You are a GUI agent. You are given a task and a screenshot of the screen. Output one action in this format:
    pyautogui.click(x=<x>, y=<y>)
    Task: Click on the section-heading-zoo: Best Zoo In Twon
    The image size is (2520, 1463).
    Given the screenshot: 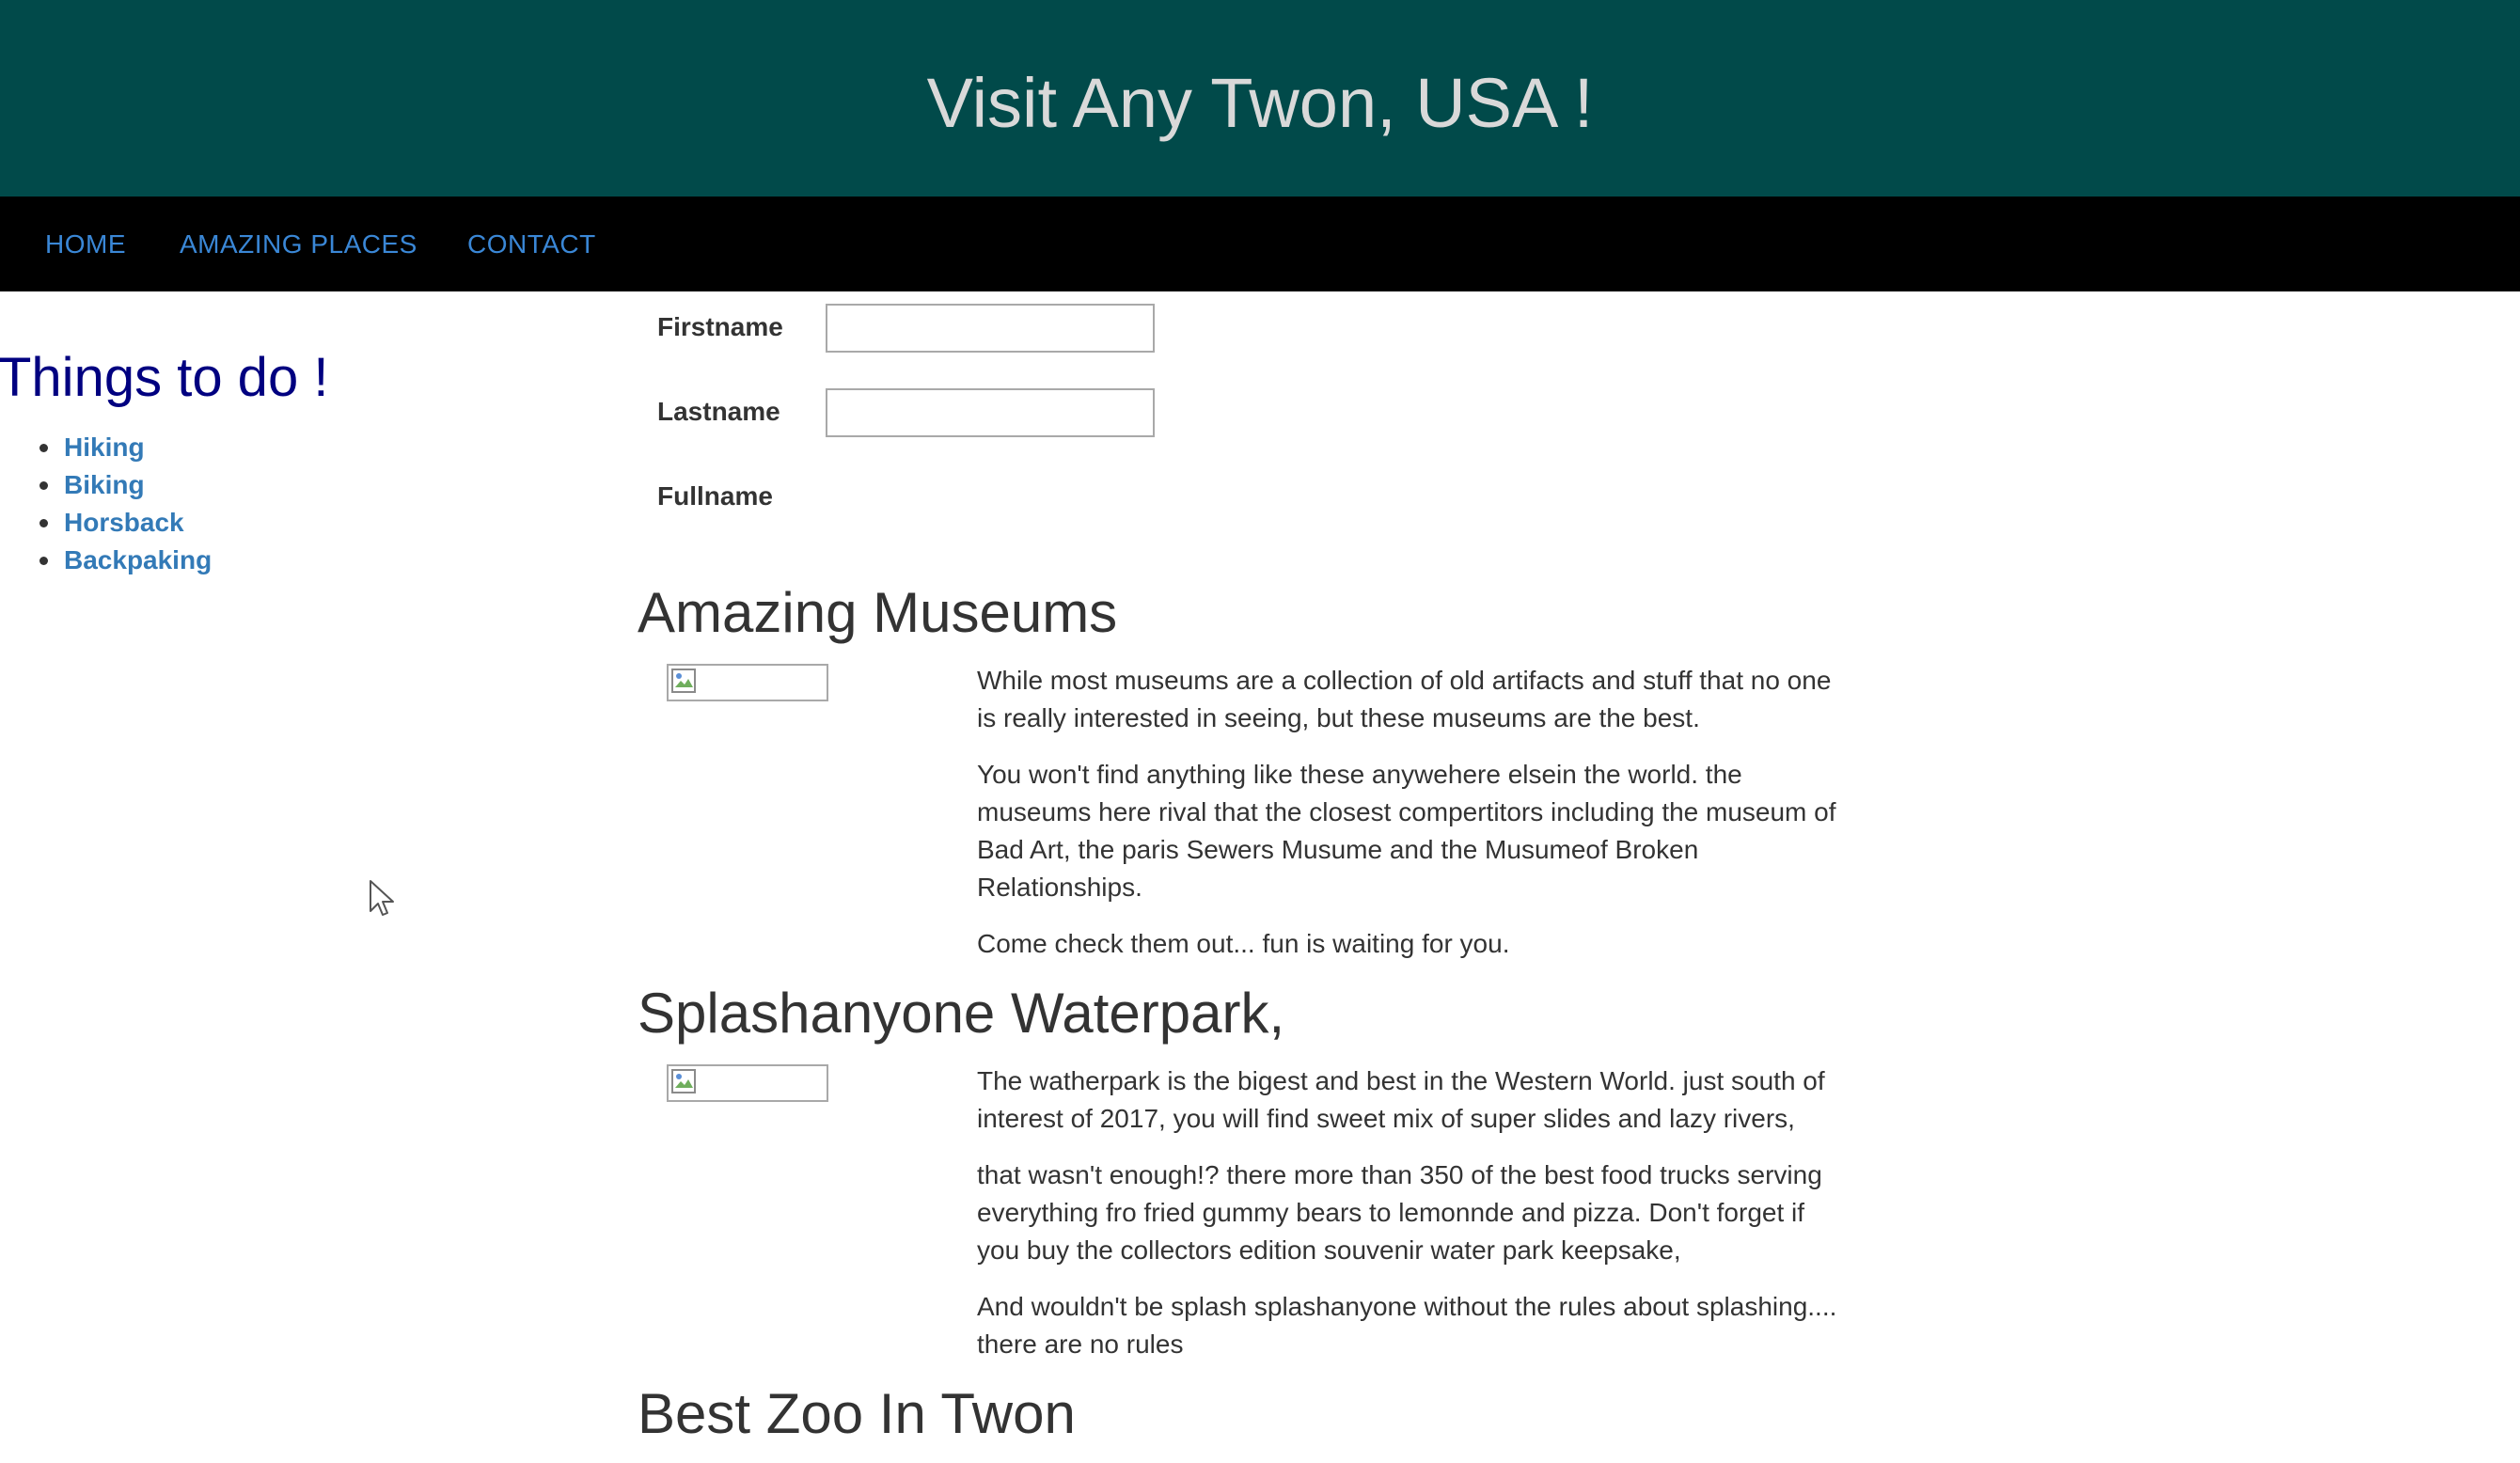 What is the action you would take?
    pyautogui.click(x=857, y=1413)
    